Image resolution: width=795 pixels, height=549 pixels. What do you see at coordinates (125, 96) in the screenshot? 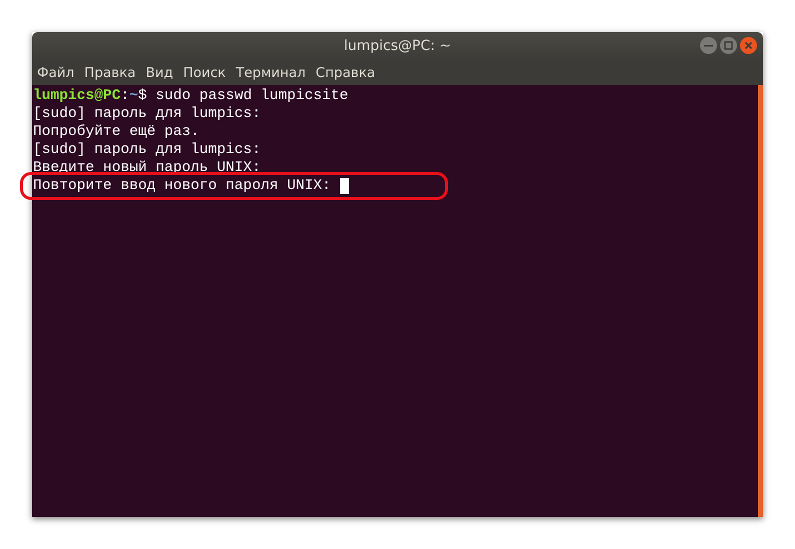
I see `terminal-text: :` at bounding box center [125, 96].